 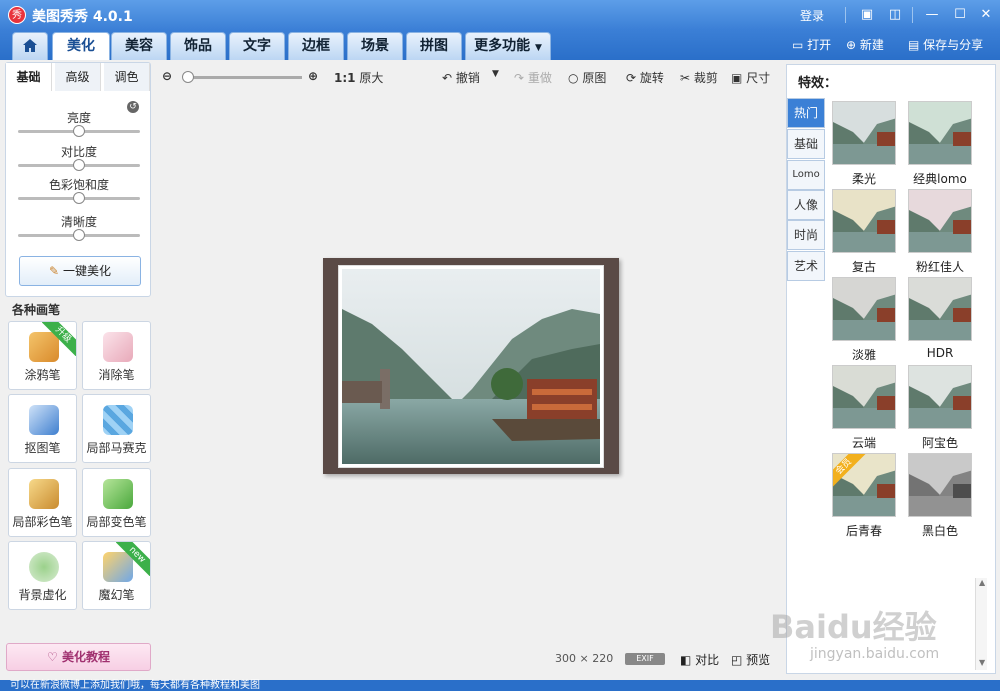 I want to click on color-brush-icon, so click(x=44, y=494).